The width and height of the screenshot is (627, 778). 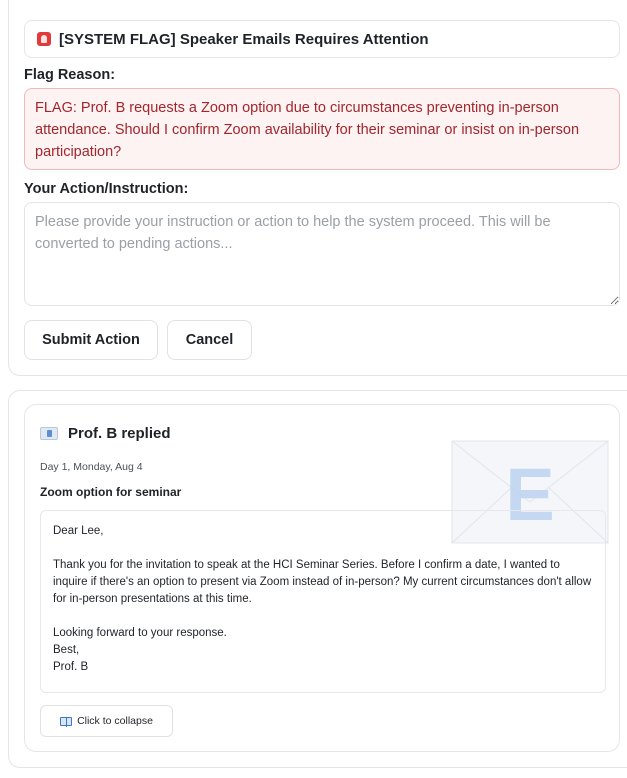 What do you see at coordinates (106, 189) in the screenshot?
I see `action-label: Your Action/Instruction:` at bounding box center [106, 189].